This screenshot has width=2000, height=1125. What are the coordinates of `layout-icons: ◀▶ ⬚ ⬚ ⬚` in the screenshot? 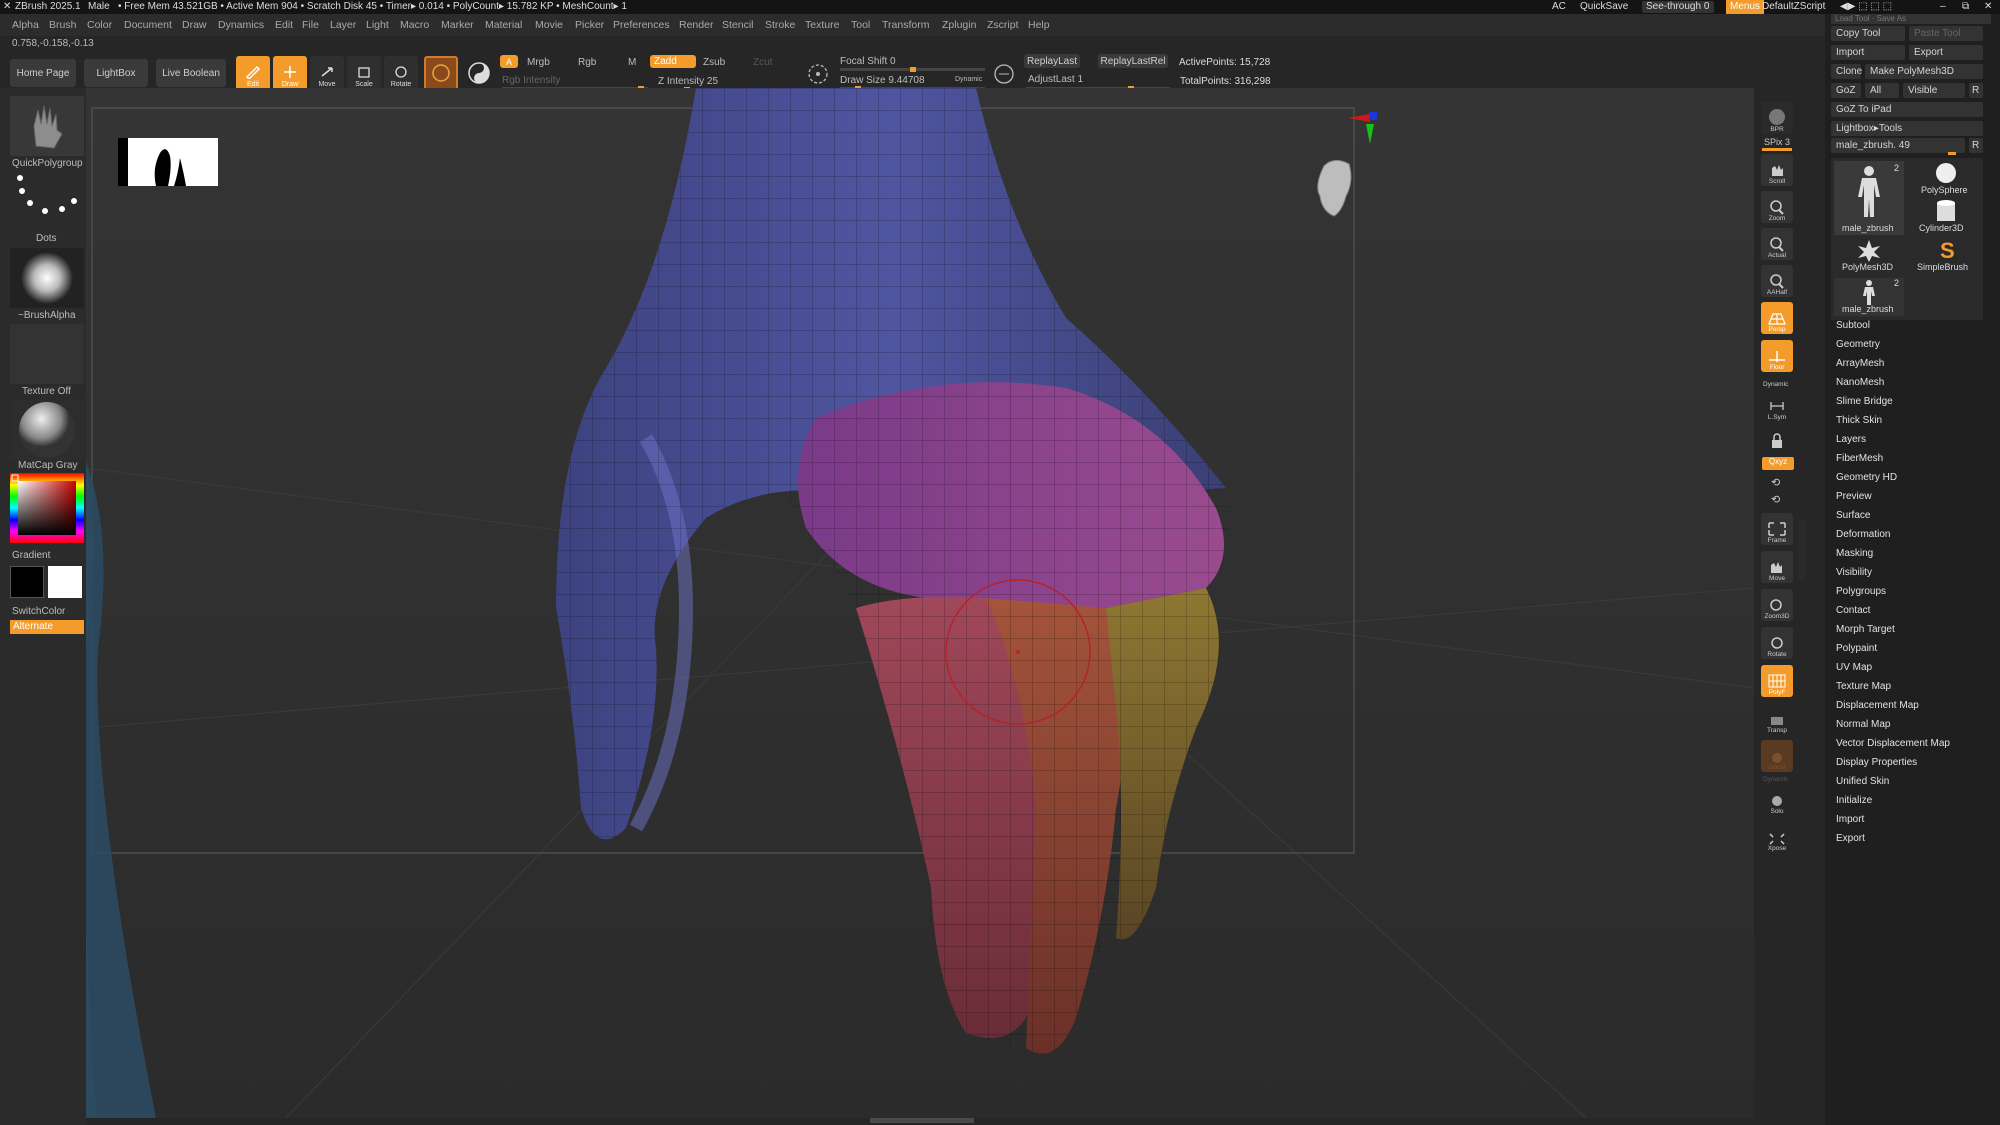 It's located at (1866, 6).